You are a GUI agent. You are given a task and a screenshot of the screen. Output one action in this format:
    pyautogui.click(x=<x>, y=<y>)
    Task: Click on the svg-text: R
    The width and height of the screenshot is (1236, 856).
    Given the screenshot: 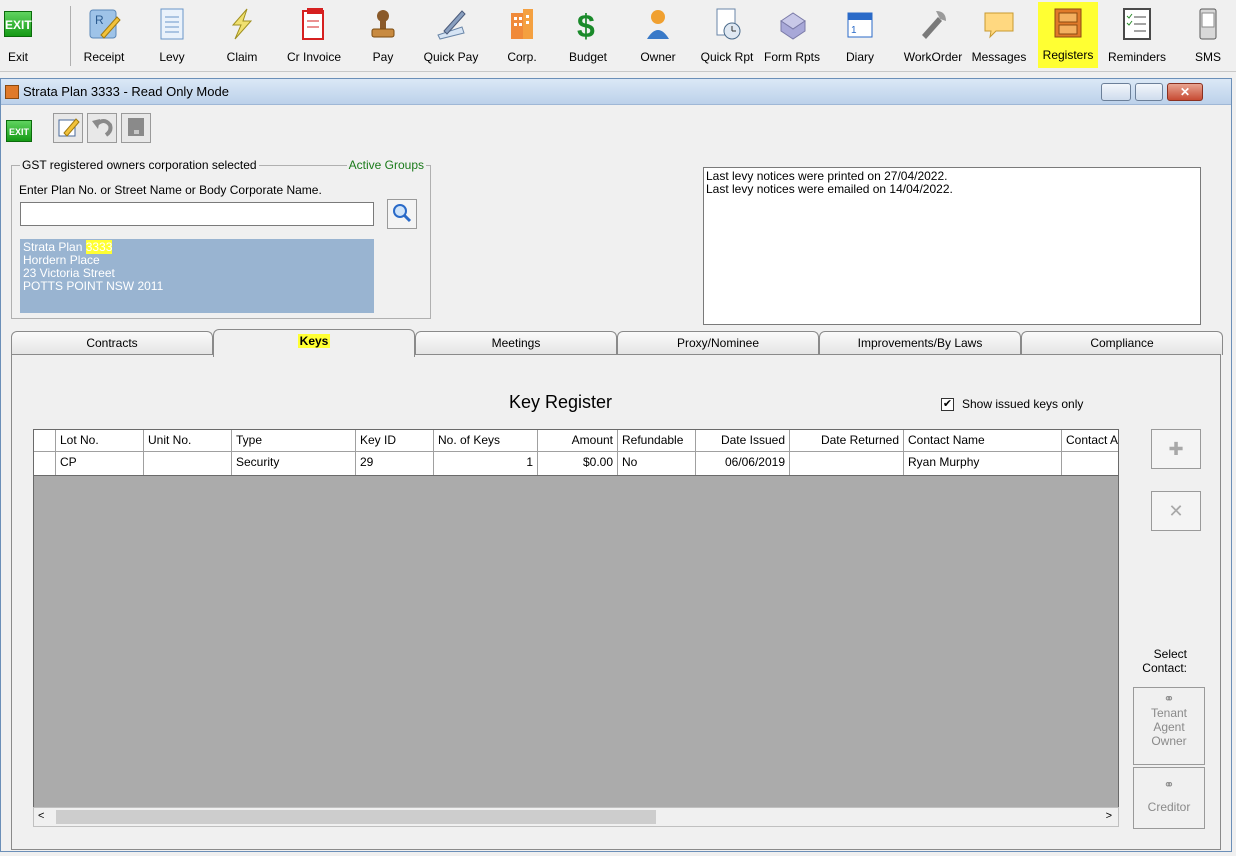 What is the action you would take?
    pyautogui.click(x=99, y=20)
    